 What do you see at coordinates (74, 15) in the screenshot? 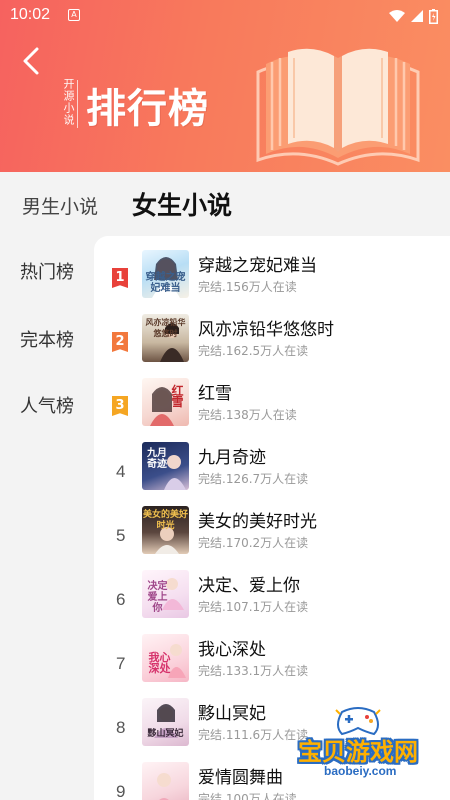
I see `notification-a-icon: A` at bounding box center [74, 15].